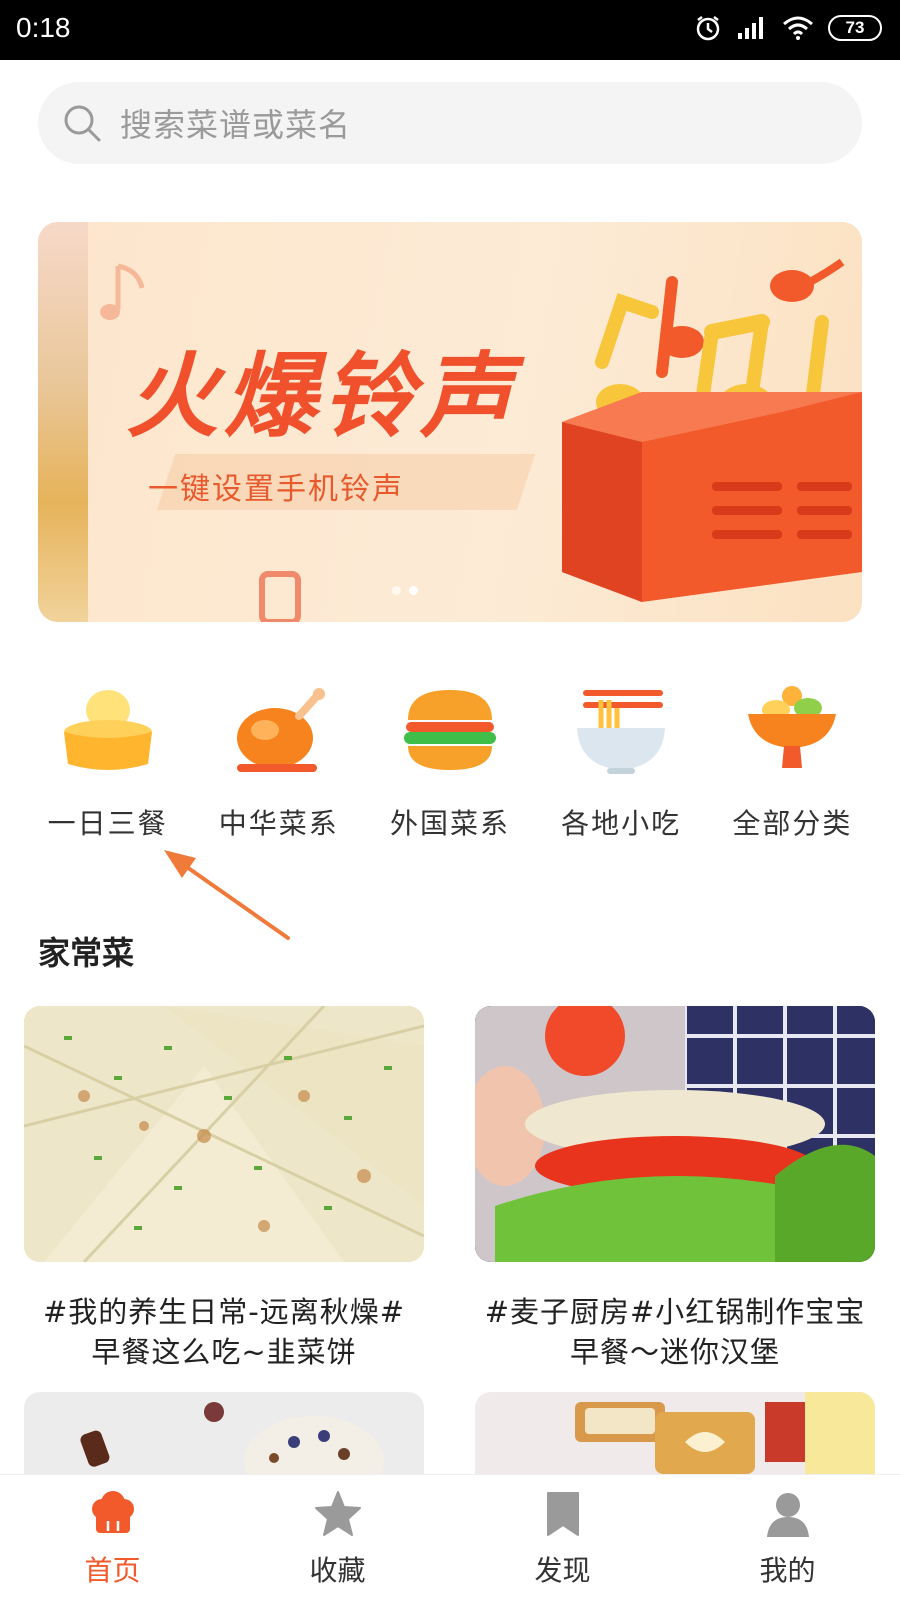 This screenshot has width=900, height=1600. Describe the element at coordinates (450, 123) in the screenshot. I see `search-input: 搜索菜谱或菜名` at that location.